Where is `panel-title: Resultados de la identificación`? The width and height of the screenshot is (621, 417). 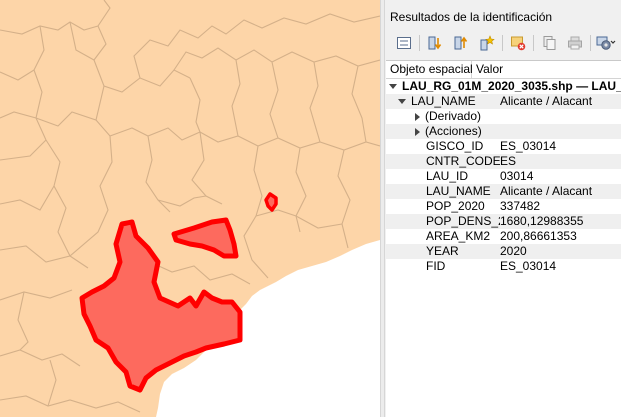
panel-title: Resultados de la identificación is located at coordinates (471, 17).